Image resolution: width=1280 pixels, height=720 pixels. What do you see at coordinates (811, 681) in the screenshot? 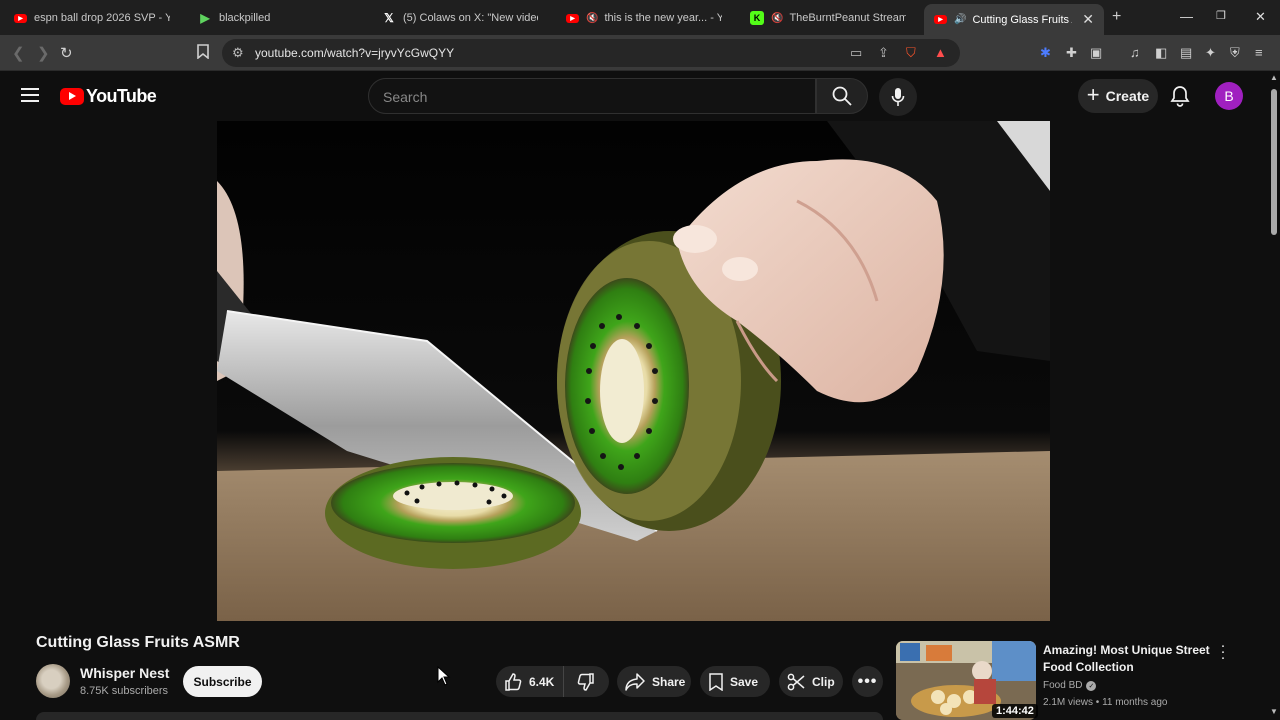
I see `clip-button: Clip` at bounding box center [811, 681].